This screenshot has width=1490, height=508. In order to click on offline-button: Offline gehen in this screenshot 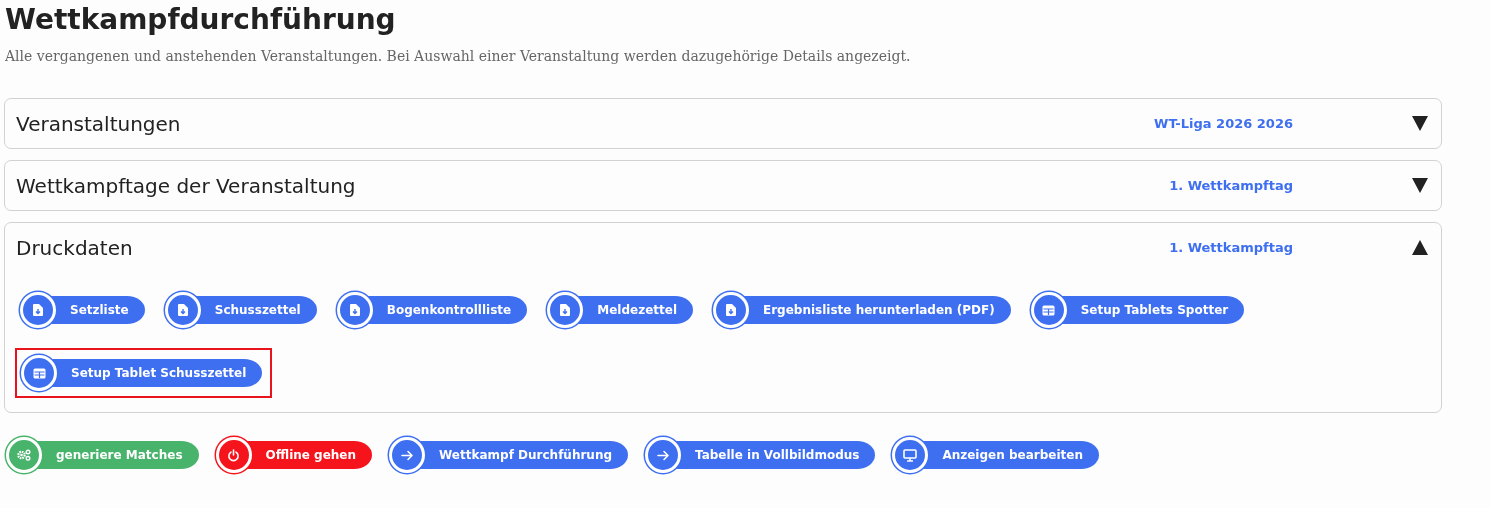, I will do `click(294, 455)`.